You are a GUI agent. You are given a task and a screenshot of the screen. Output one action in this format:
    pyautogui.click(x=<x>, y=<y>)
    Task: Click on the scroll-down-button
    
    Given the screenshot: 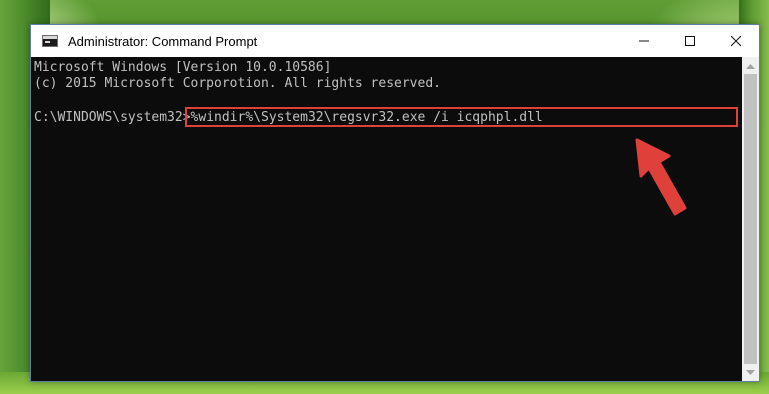 What is the action you would take?
    pyautogui.click(x=750, y=372)
    